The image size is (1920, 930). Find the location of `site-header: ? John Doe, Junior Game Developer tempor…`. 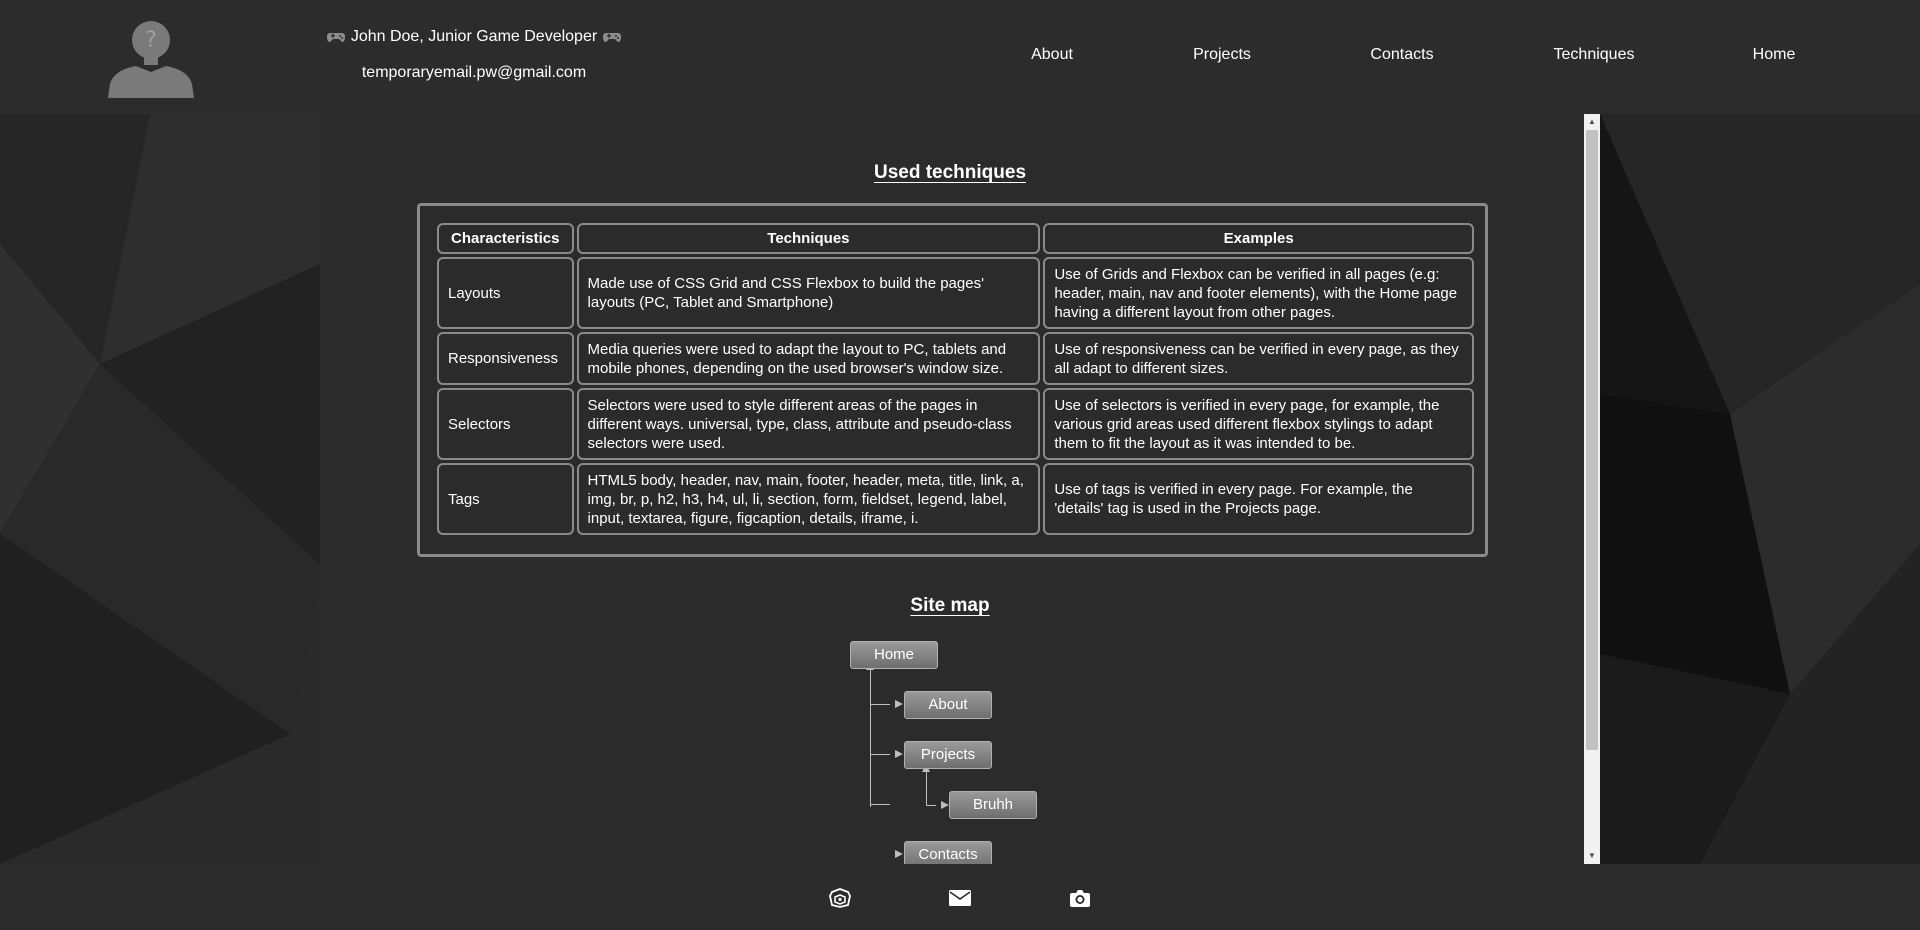

site-header: ? John Doe, Junior Game Developer tempor… is located at coordinates (960, 57).